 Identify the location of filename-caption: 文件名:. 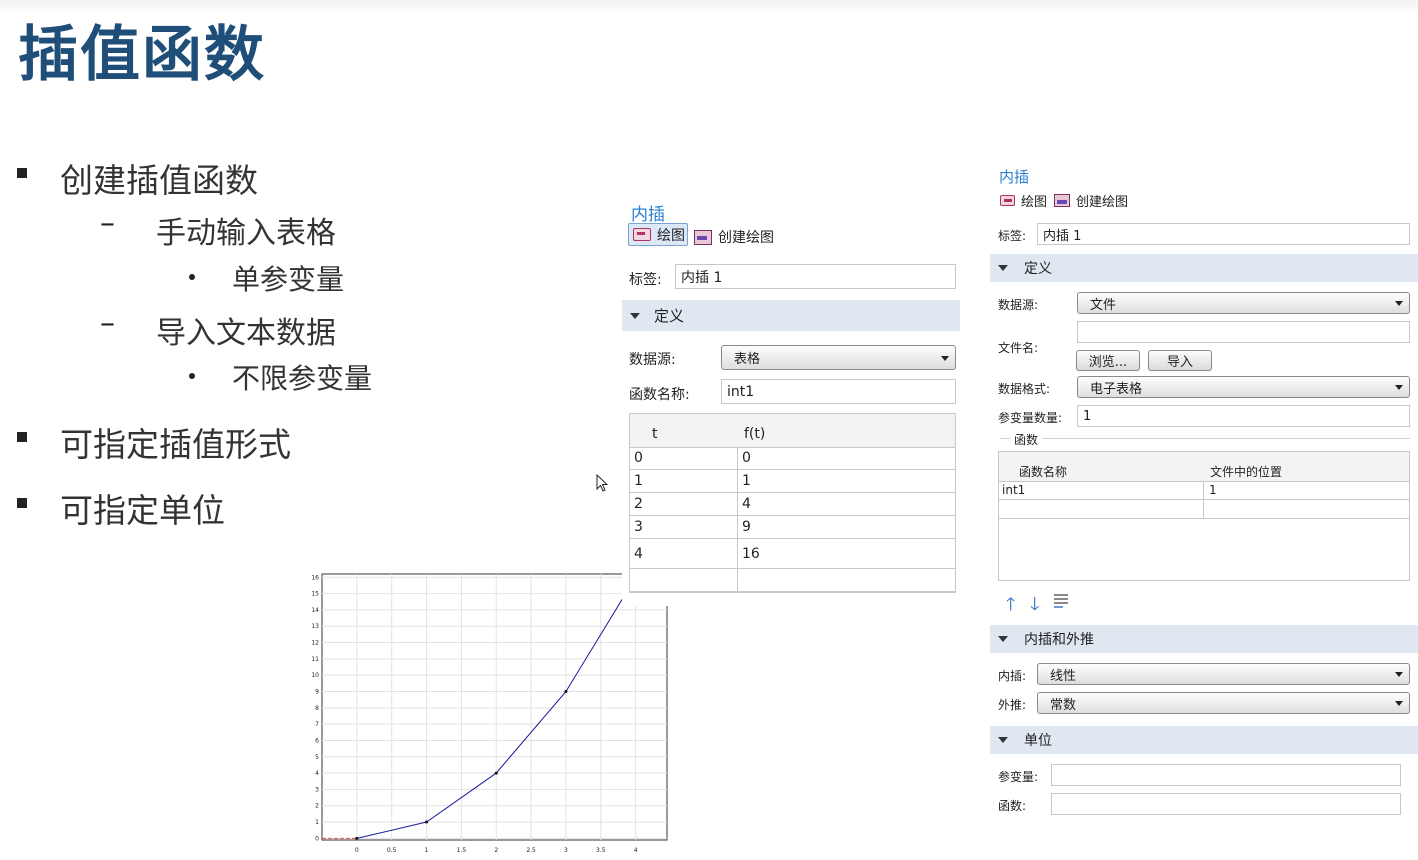
(1018, 348).